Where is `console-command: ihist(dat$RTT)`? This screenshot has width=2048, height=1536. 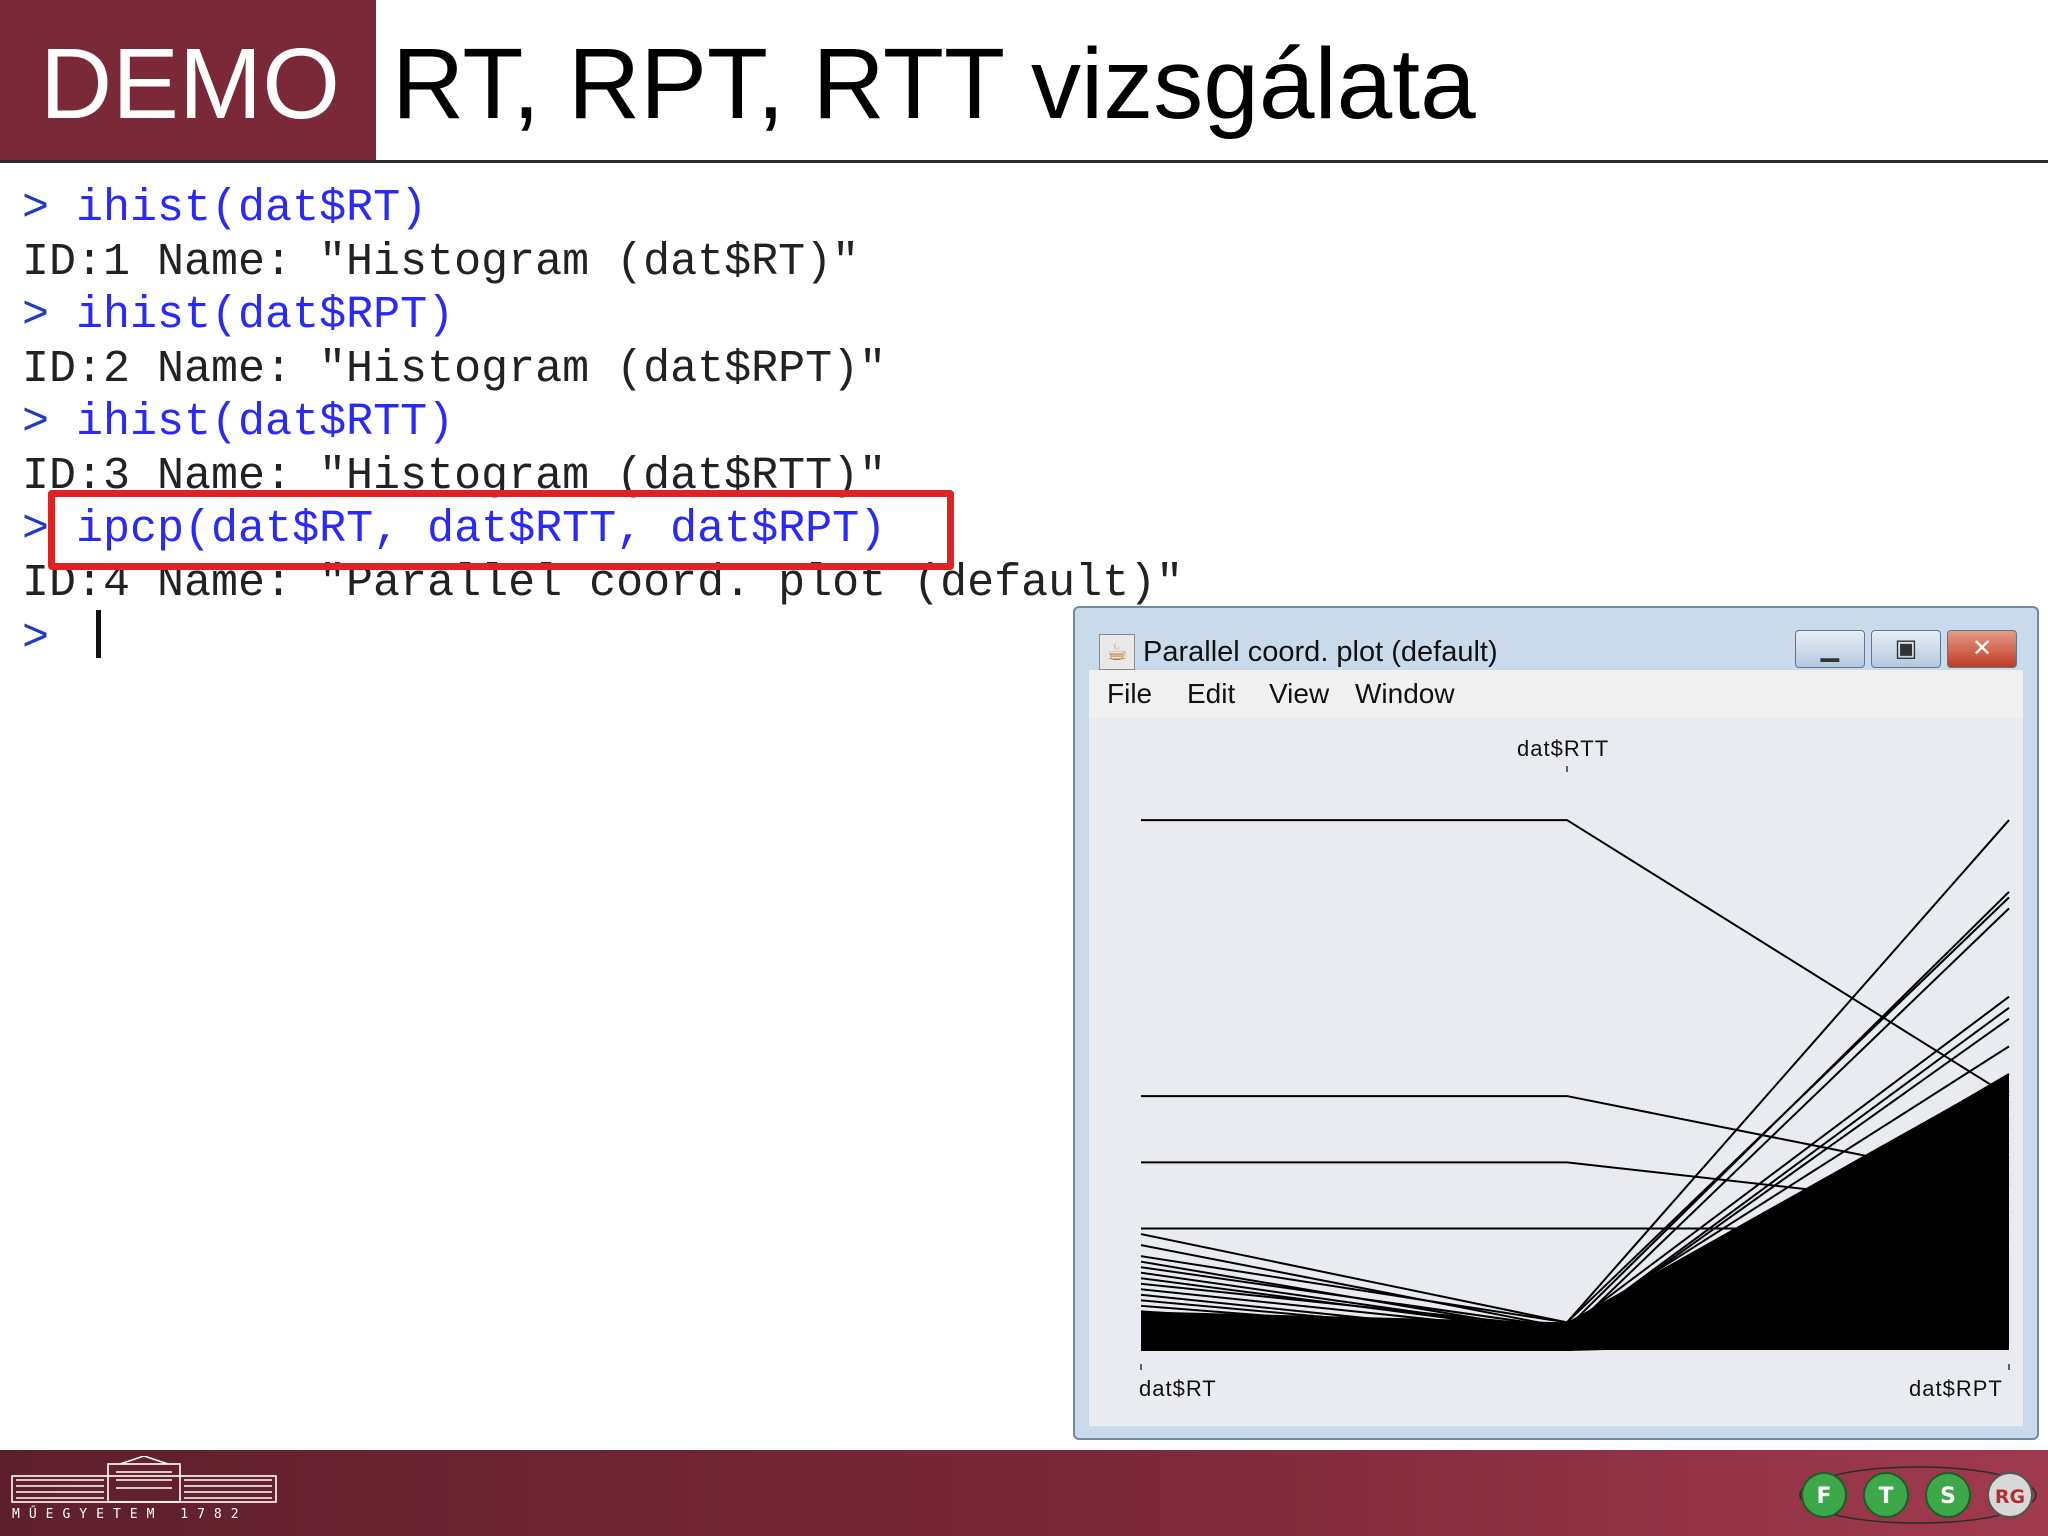
console-command: ihist(dat$RTT) is located at coordinates (265, 422).